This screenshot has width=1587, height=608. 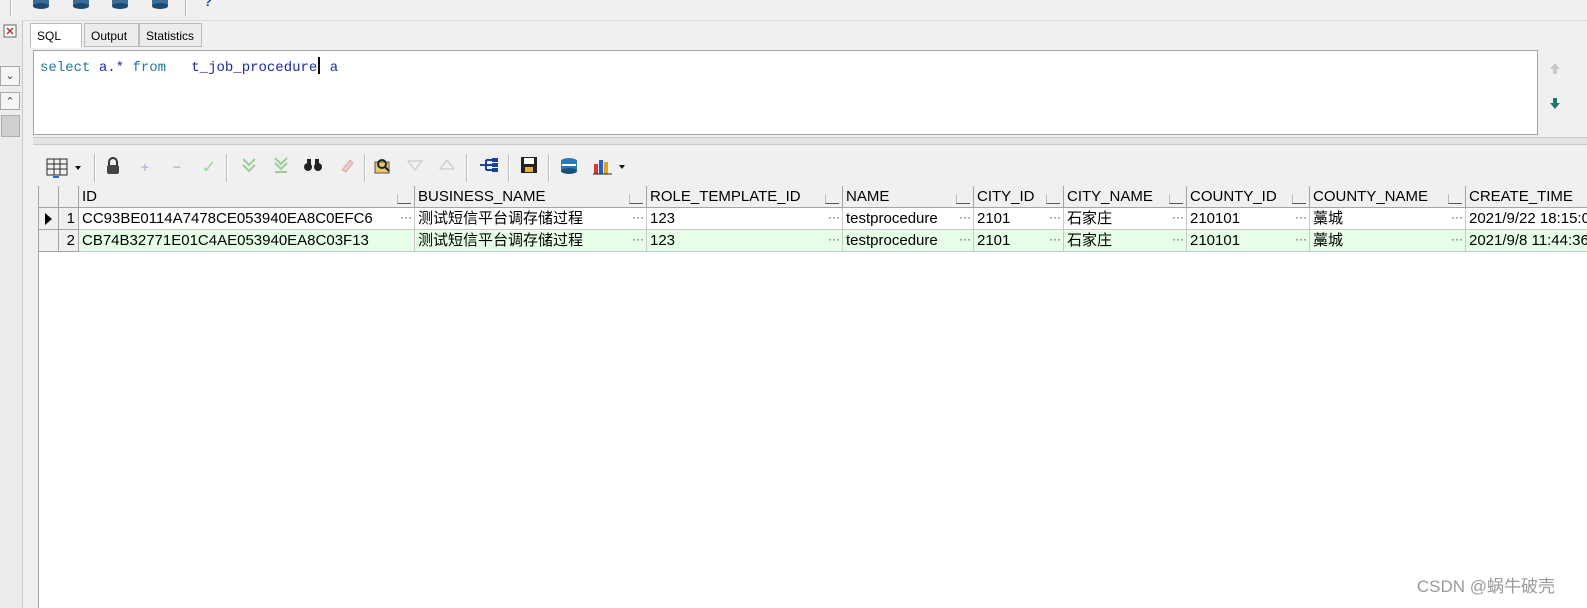 I want to click on add-record-icon: +, so click(x=145, y=167).